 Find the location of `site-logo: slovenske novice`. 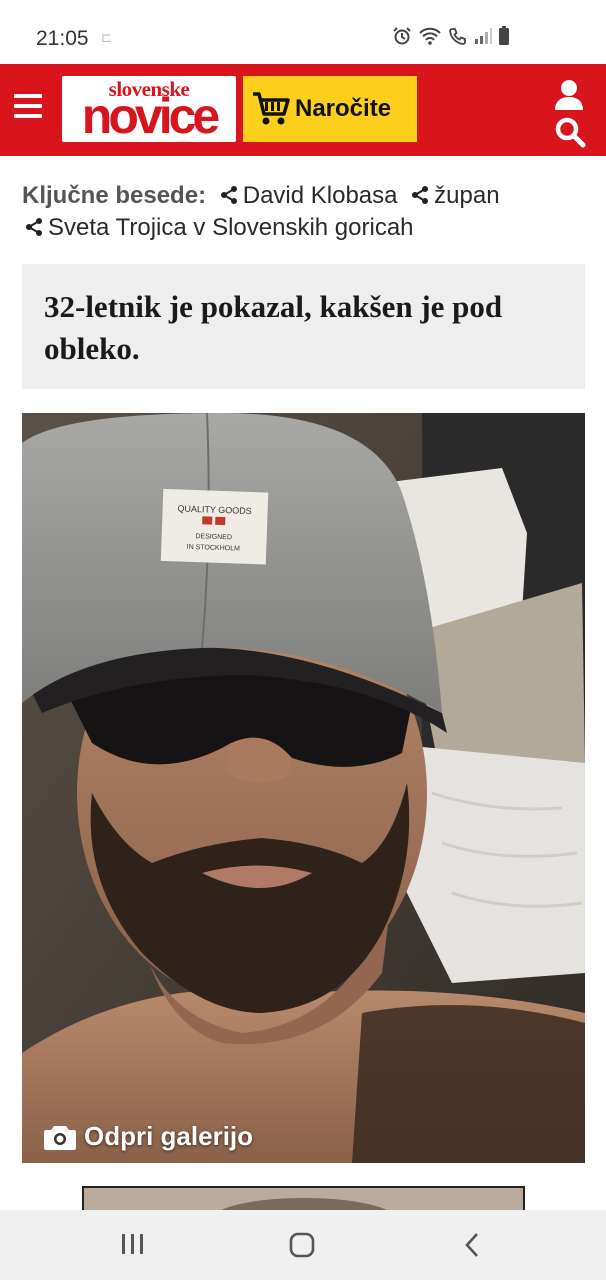

site-logo: slovenske novice is located at coordinates (149, 109).